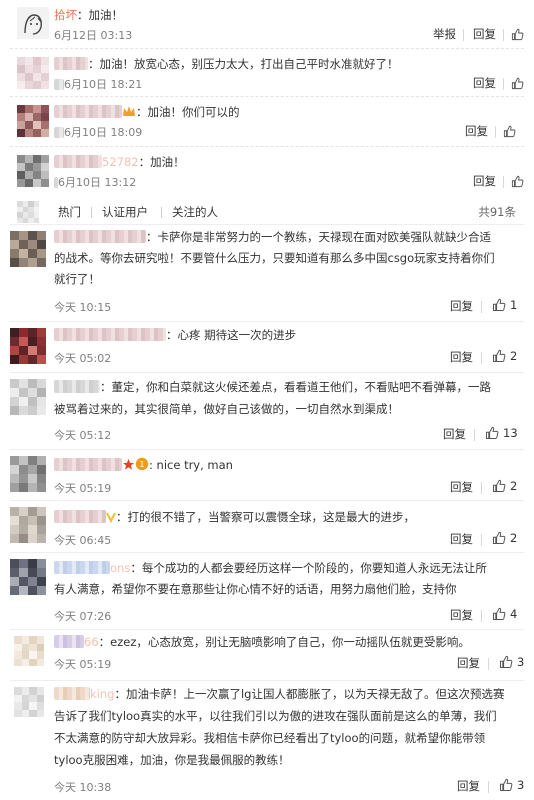 The height and width of the screenshot is (800, 534). I want to click on comment-line: : nice try, man, so click(191, 465).